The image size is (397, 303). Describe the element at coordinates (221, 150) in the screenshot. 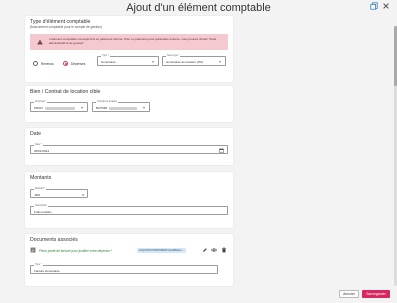

I see `calendar-icon` at that location.